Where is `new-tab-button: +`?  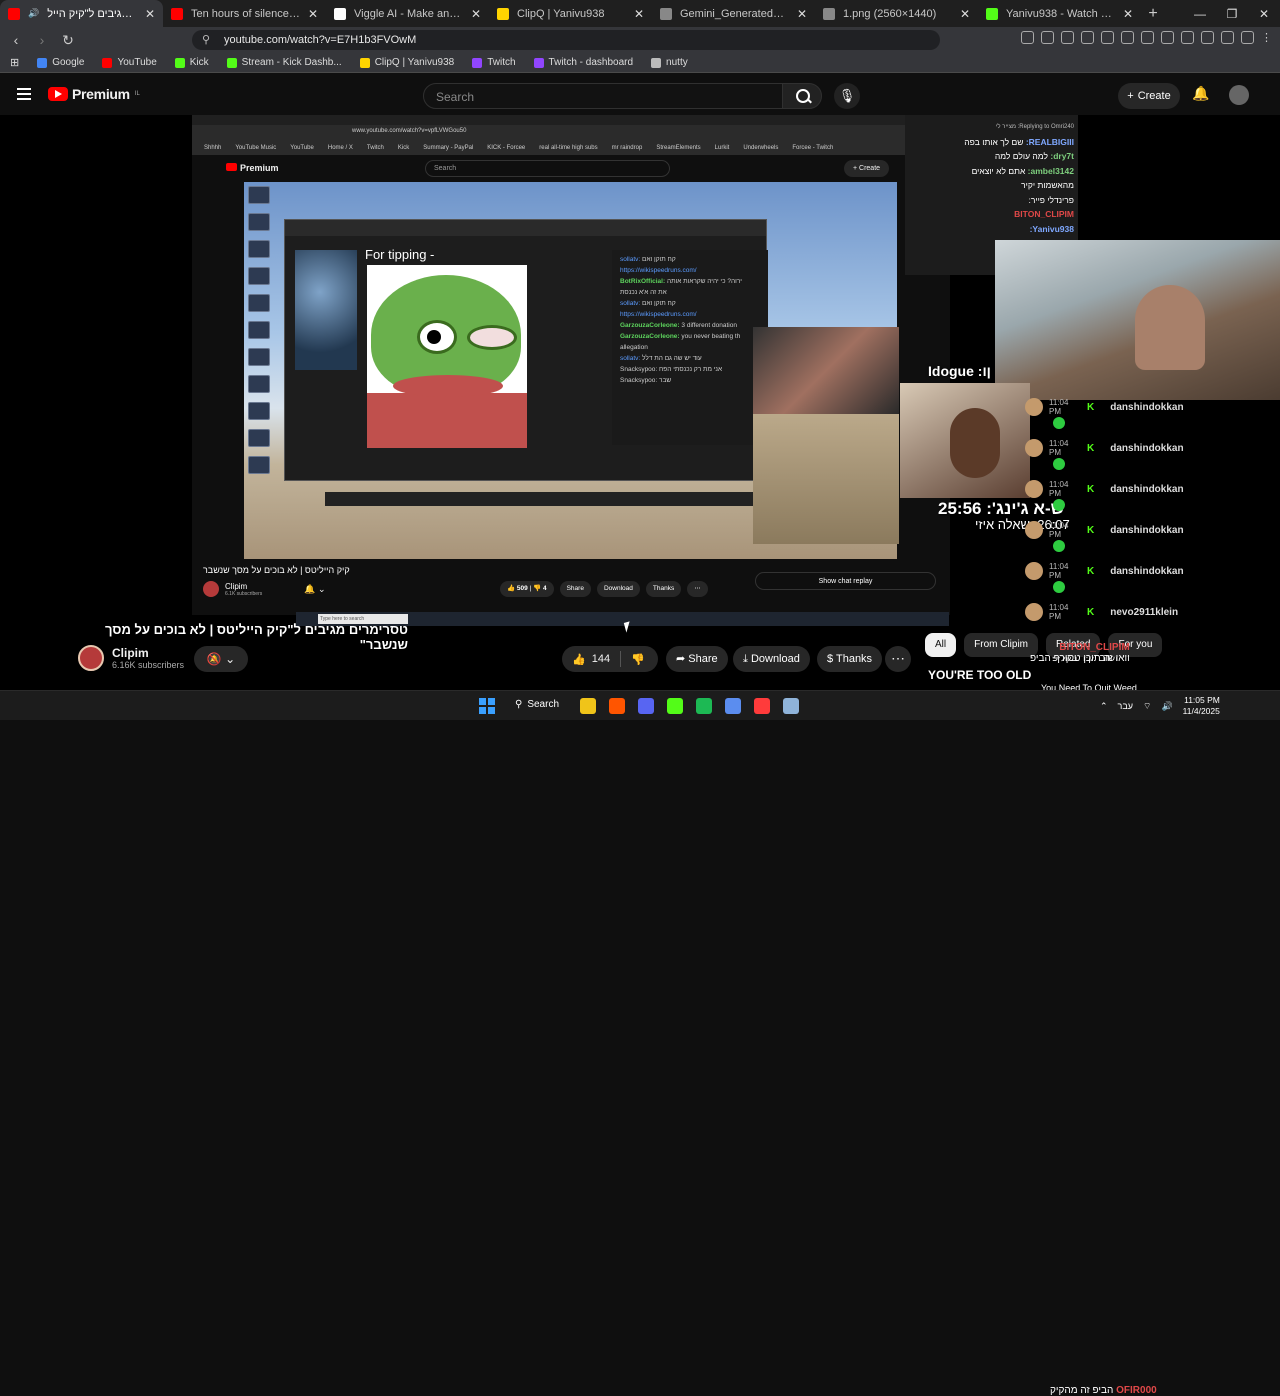
new-tab-button: + is located at coordinates (1153, 14).